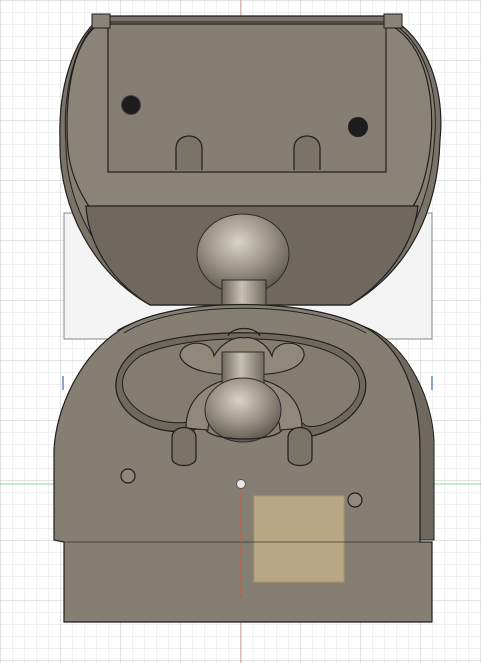 The height and width of the screenshot is (663, 481). Describe the element at coordinates (299, 539) in the screenshot. I see `selected-face` at that location.